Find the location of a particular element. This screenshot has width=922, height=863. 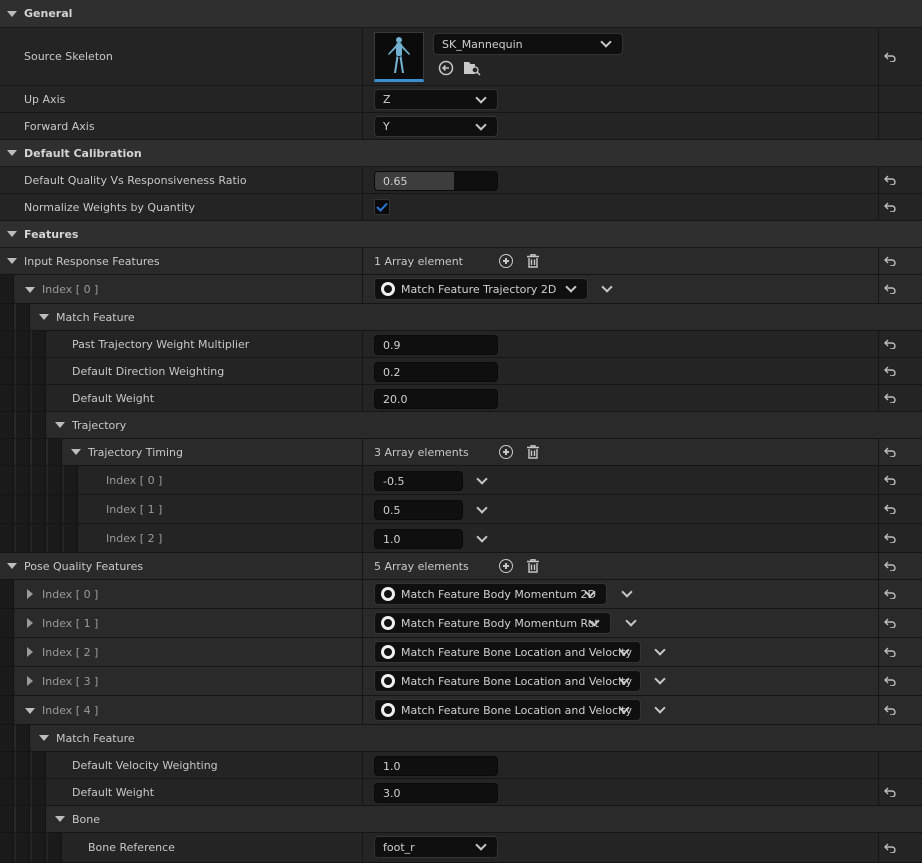

use-selected-icon is located at coordinates (446, 68).